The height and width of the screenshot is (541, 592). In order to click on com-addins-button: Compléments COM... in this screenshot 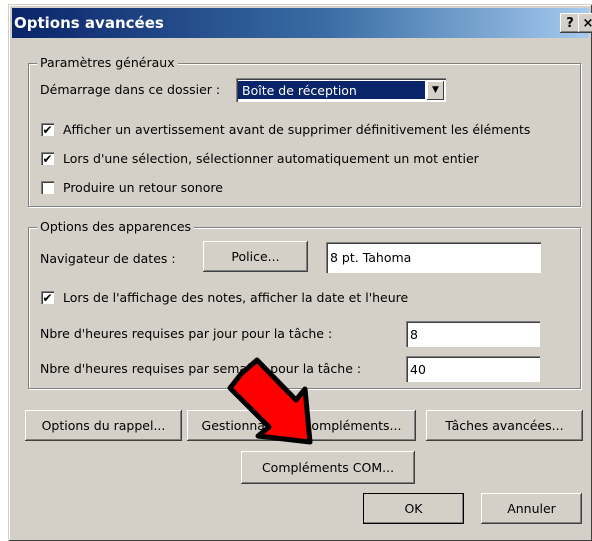, I will do `click(328, 467)`.